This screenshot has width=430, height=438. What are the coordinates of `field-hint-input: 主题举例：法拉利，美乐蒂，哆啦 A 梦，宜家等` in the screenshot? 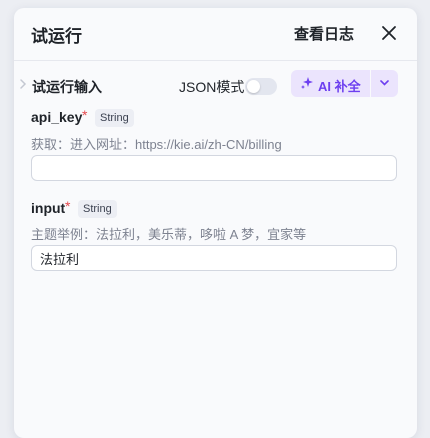 It's located at (169, 234).